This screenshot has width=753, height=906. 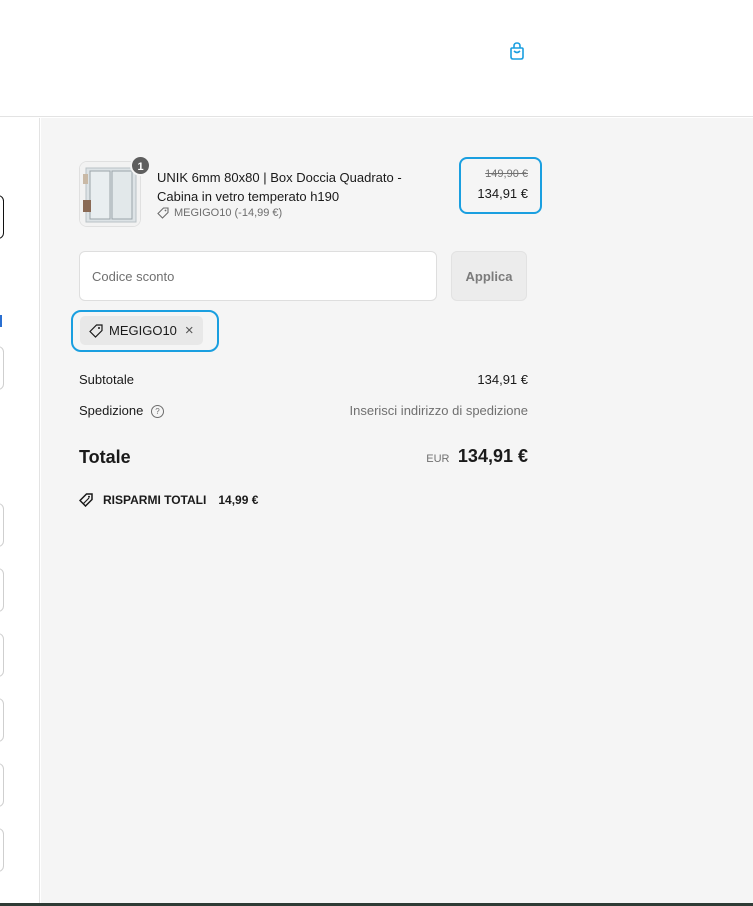 What do you see at coordinates (492, 456) in the screenshot?
I see `total-amount: 134,91 €` at bounding box center [492, 456].